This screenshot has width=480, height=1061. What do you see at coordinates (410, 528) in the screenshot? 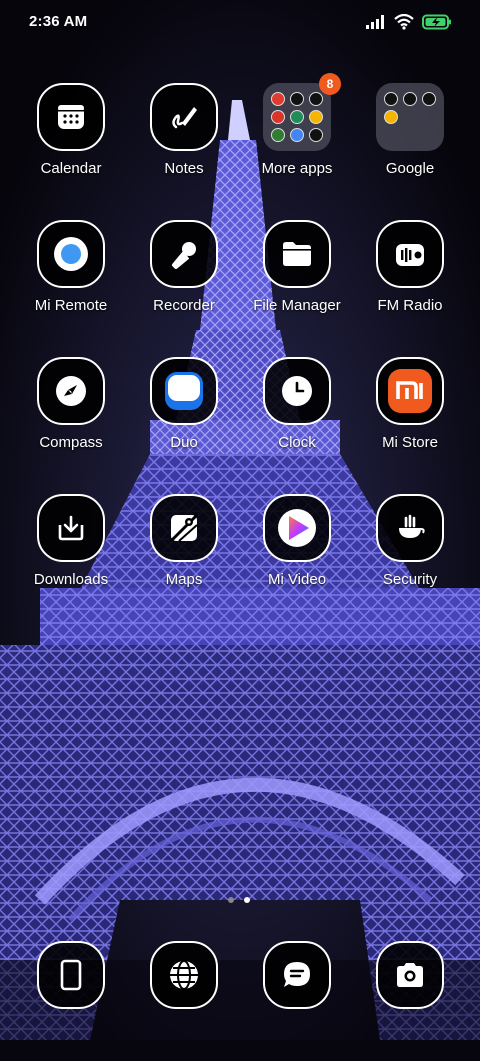
I see `security-icon` at bounding box center [410, 528].